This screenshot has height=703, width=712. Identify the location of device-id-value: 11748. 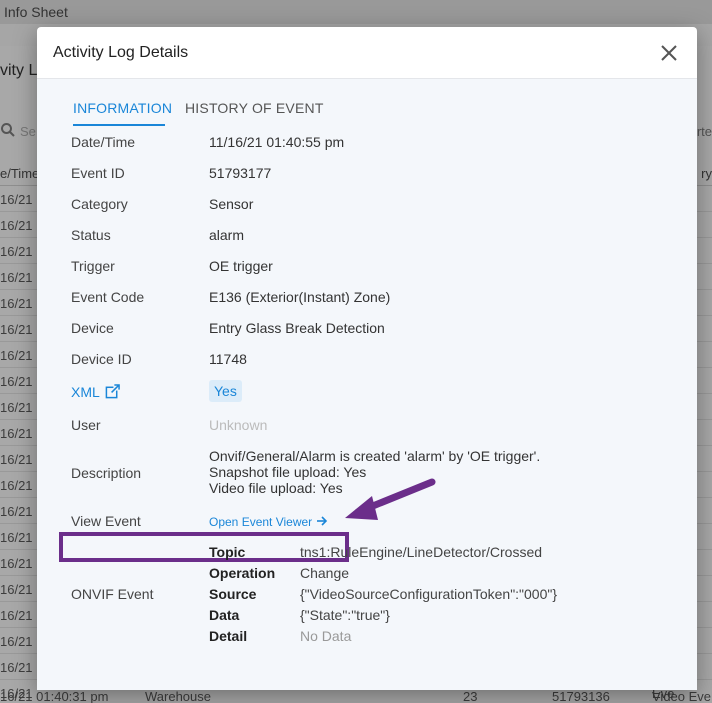
(228, 359).